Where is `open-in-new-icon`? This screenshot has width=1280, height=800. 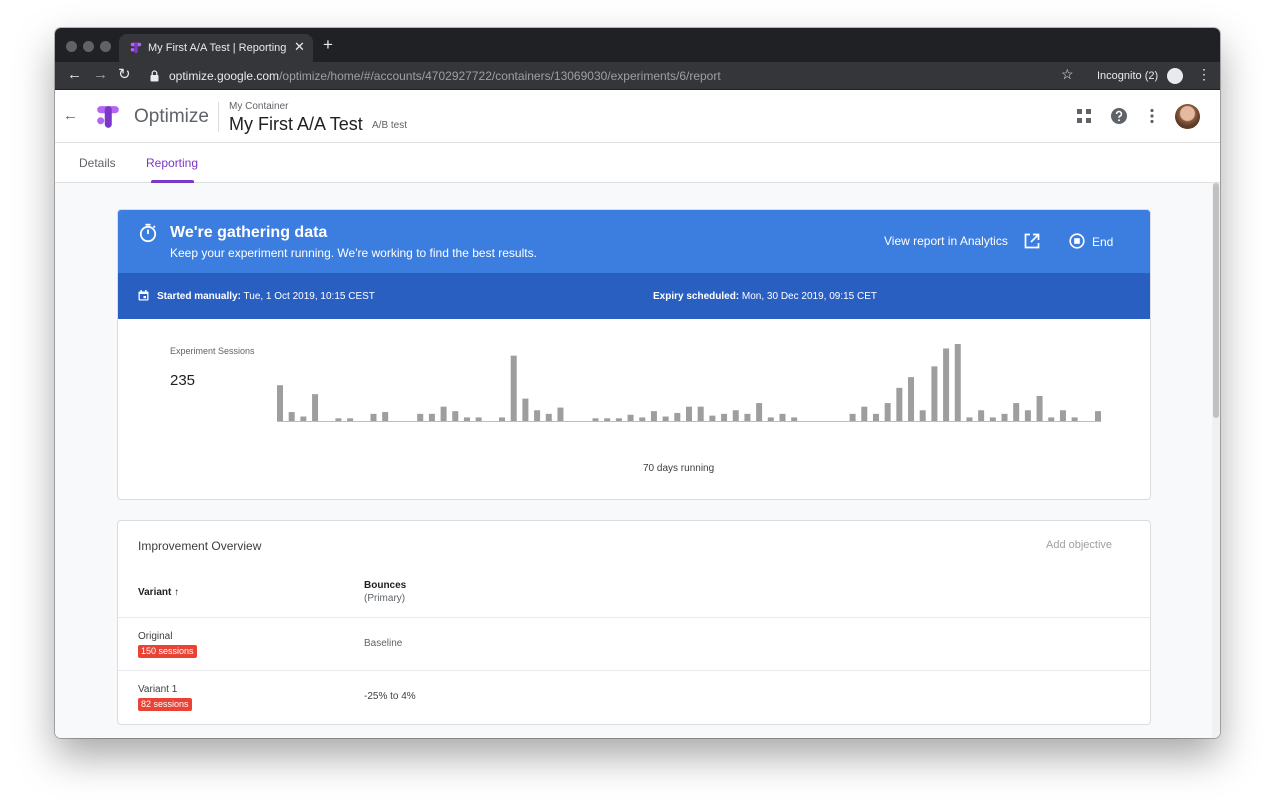 open-in-new-icon is located at coordinates (1032, 241).